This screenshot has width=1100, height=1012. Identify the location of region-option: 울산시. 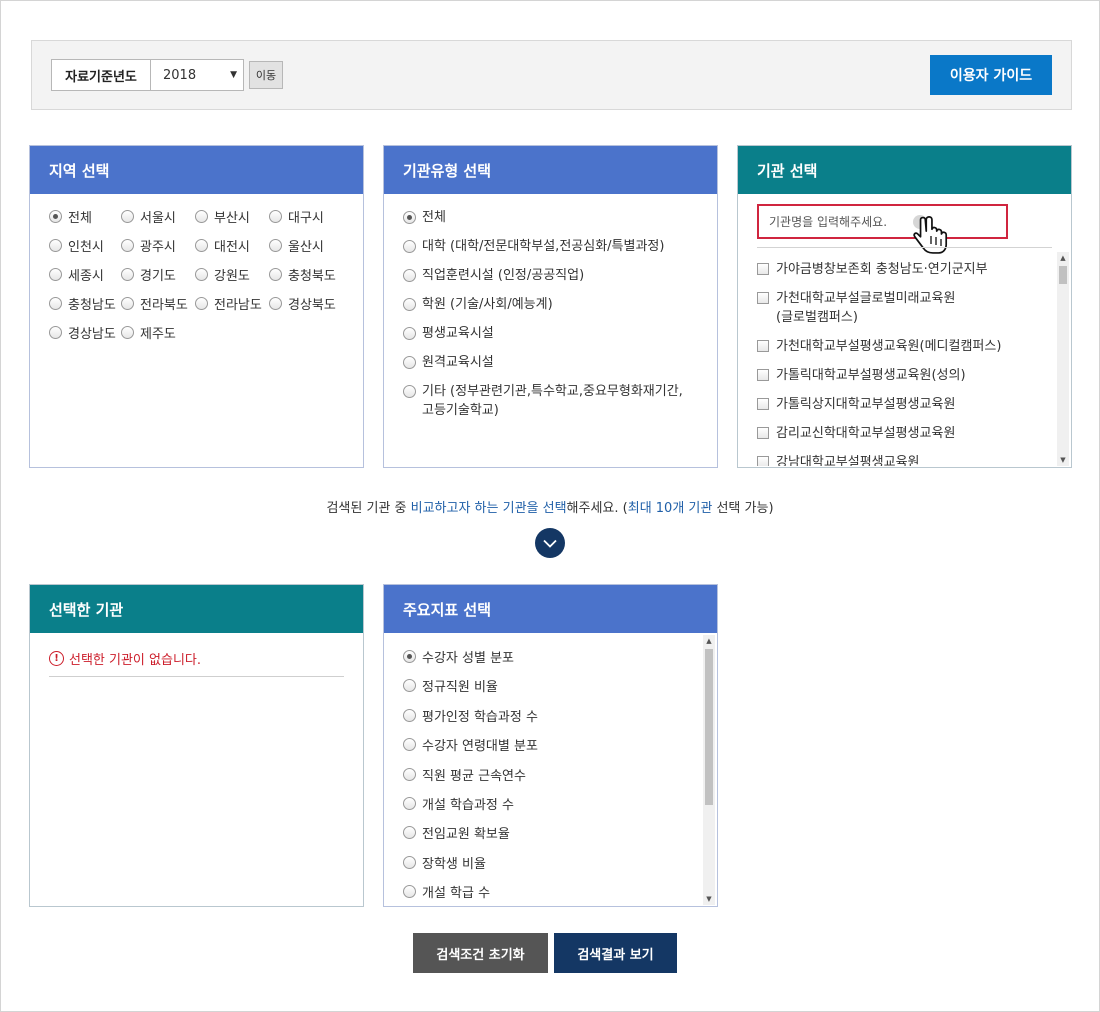
(309, 246).